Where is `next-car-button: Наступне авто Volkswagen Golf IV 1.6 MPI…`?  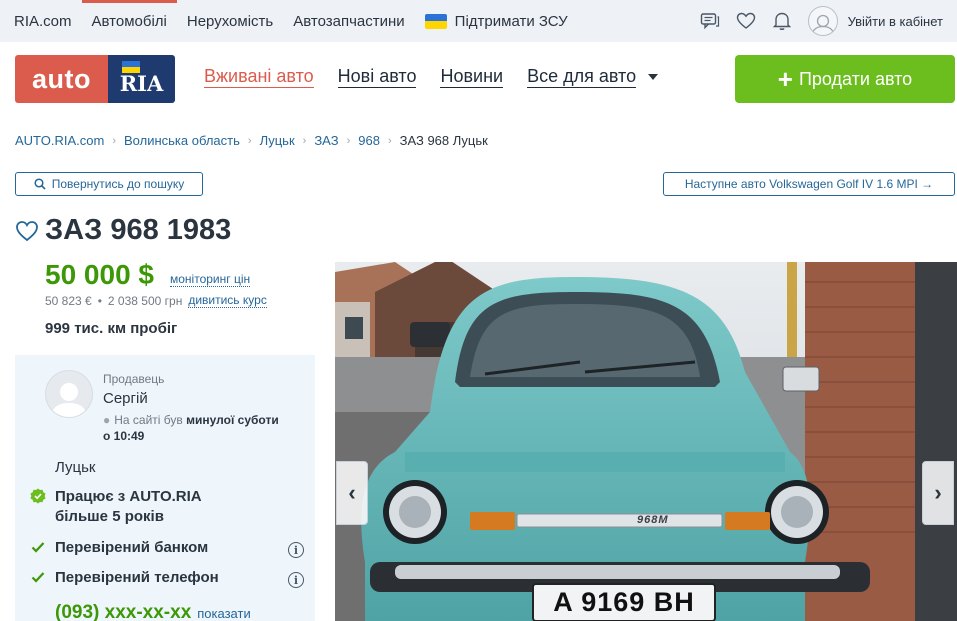 next-car-button: Наступне авто Volkswagen Golf IV 1.6 MPI… is located at coordinates (809, 184).